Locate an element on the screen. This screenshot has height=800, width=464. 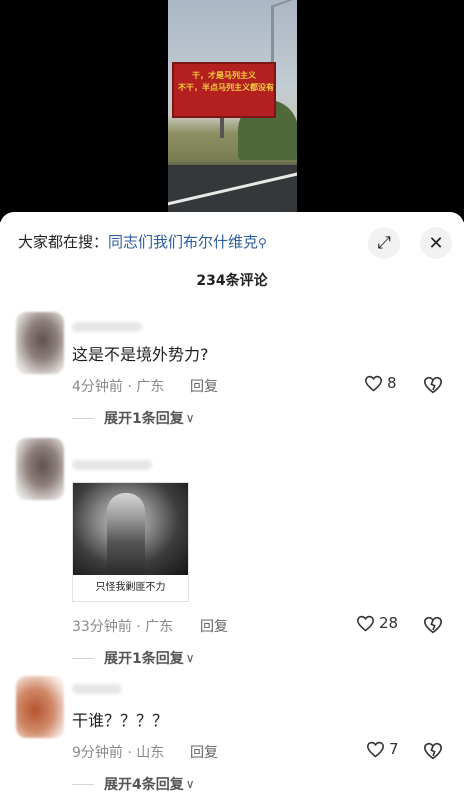
trending-search: 大家都在搜：同志们我们布尔什维克⚲ is located at coordinates (142, 242).